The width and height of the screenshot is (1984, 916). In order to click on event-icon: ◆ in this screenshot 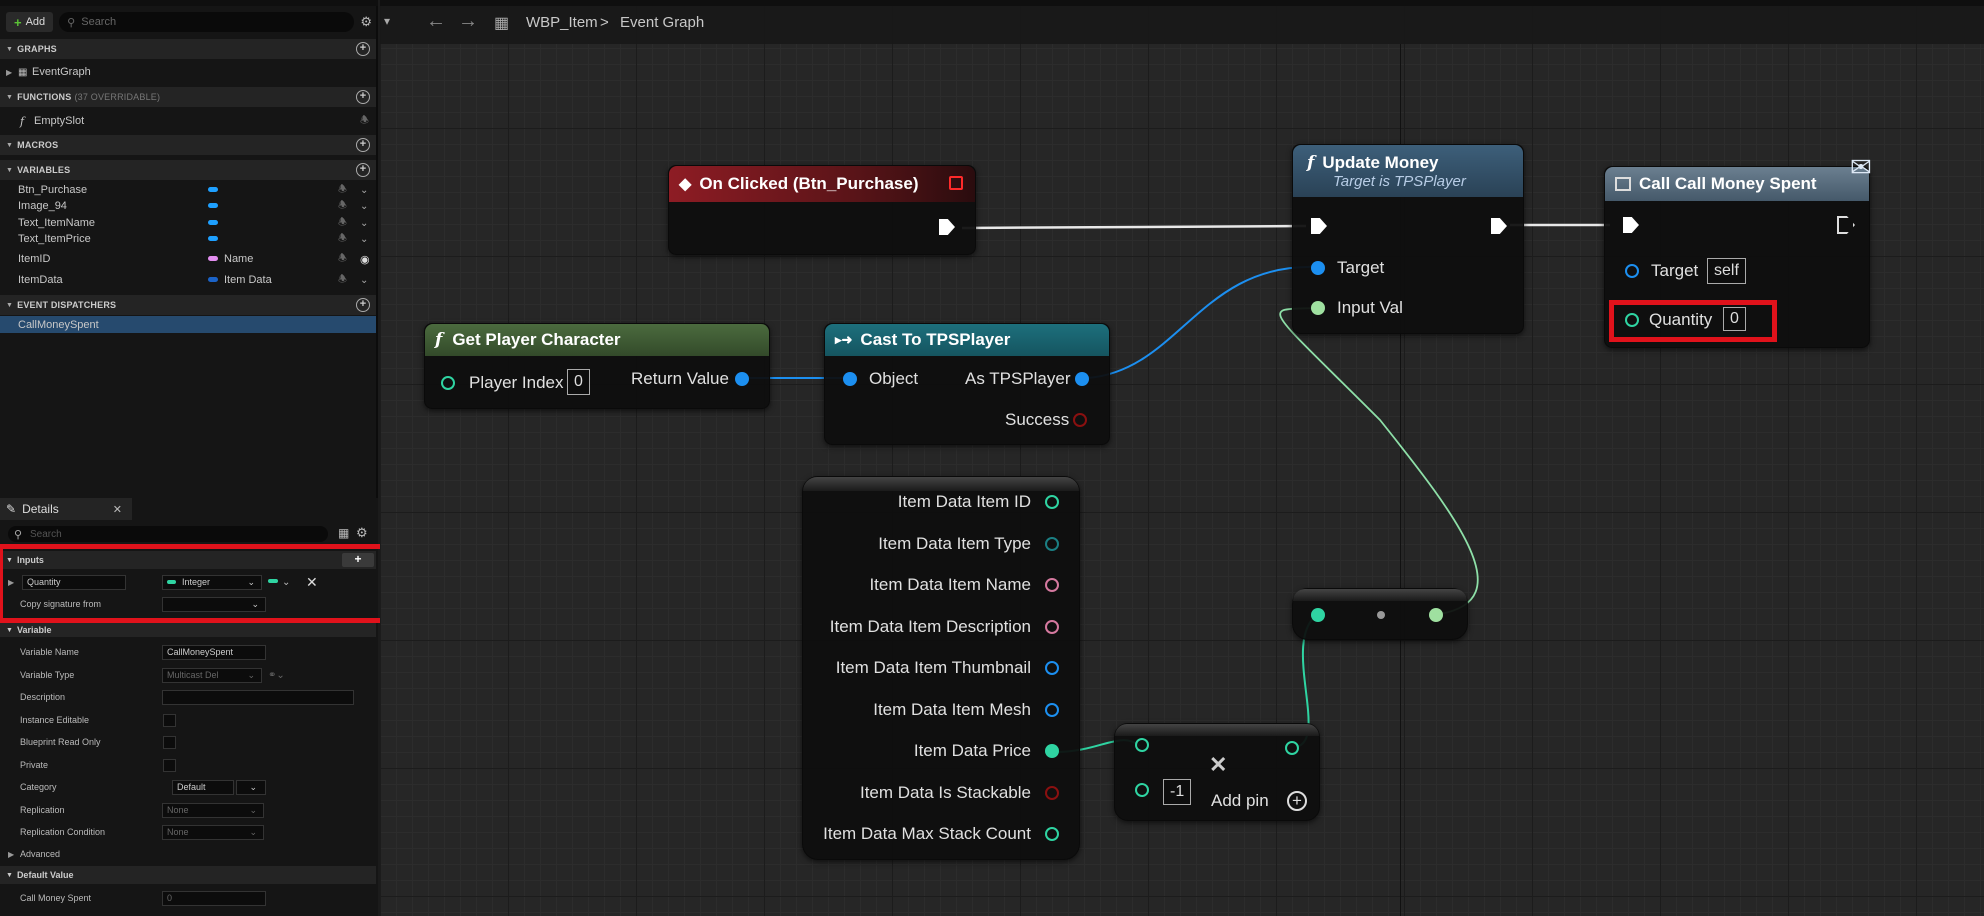, I will do `click(685, 184)`.